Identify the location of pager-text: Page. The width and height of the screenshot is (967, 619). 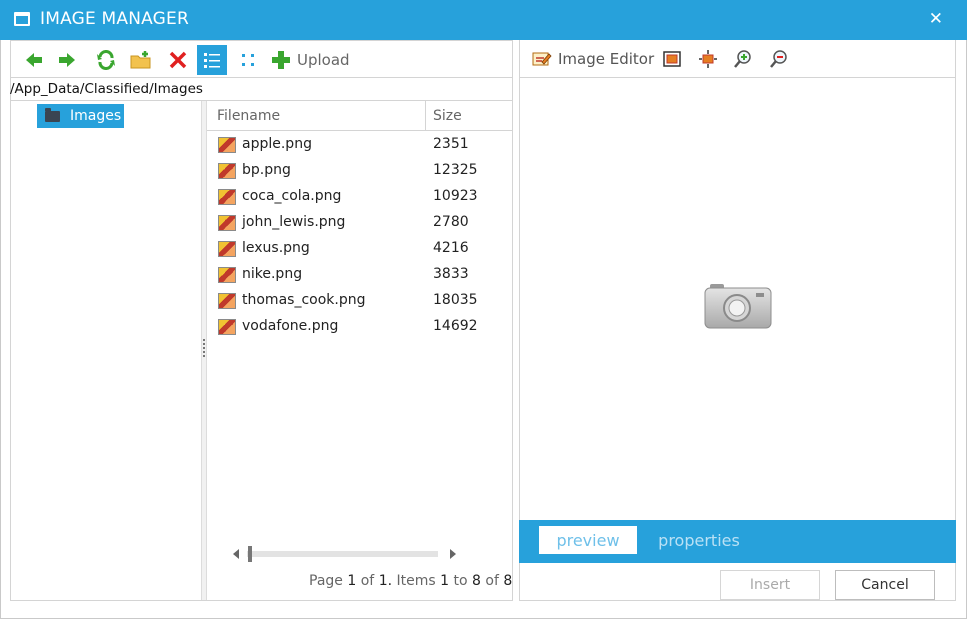
(326, 581).